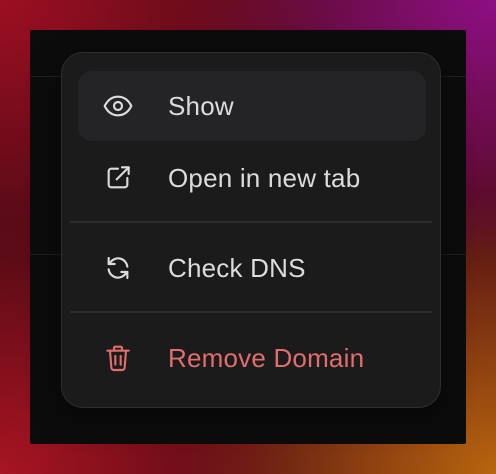 This screenshot has width=496, height=474. Describe the element at coordinates (201, 105) in the screenshot. I see `menu-item-label: Show` at that location.